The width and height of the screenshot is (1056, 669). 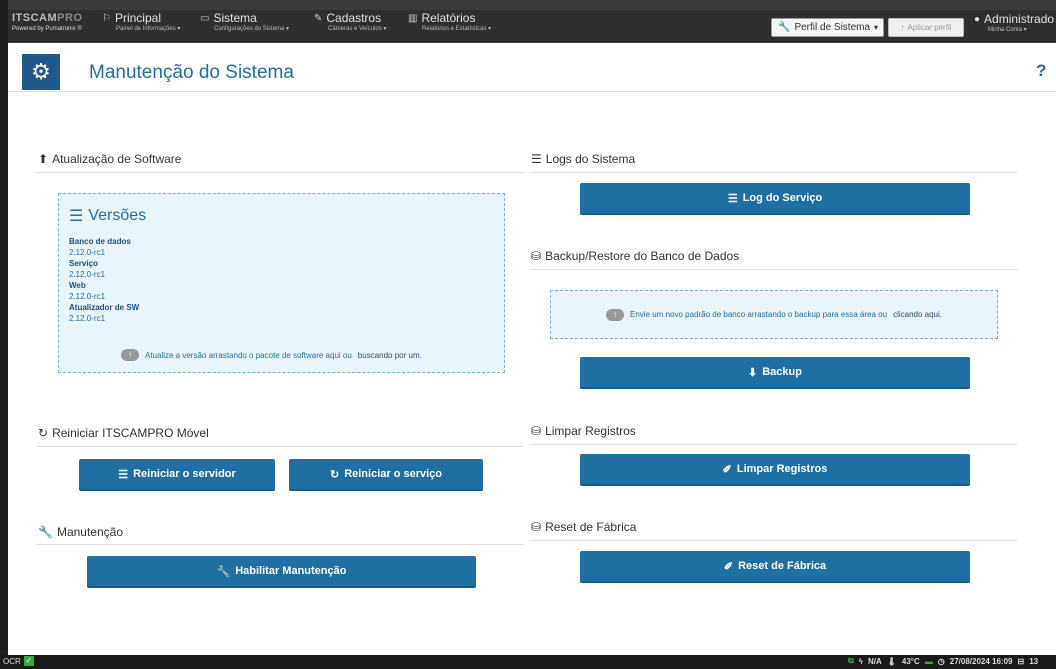 I want to click on datetime: 27/08/2024 16:09, so click(x=981, y=661).